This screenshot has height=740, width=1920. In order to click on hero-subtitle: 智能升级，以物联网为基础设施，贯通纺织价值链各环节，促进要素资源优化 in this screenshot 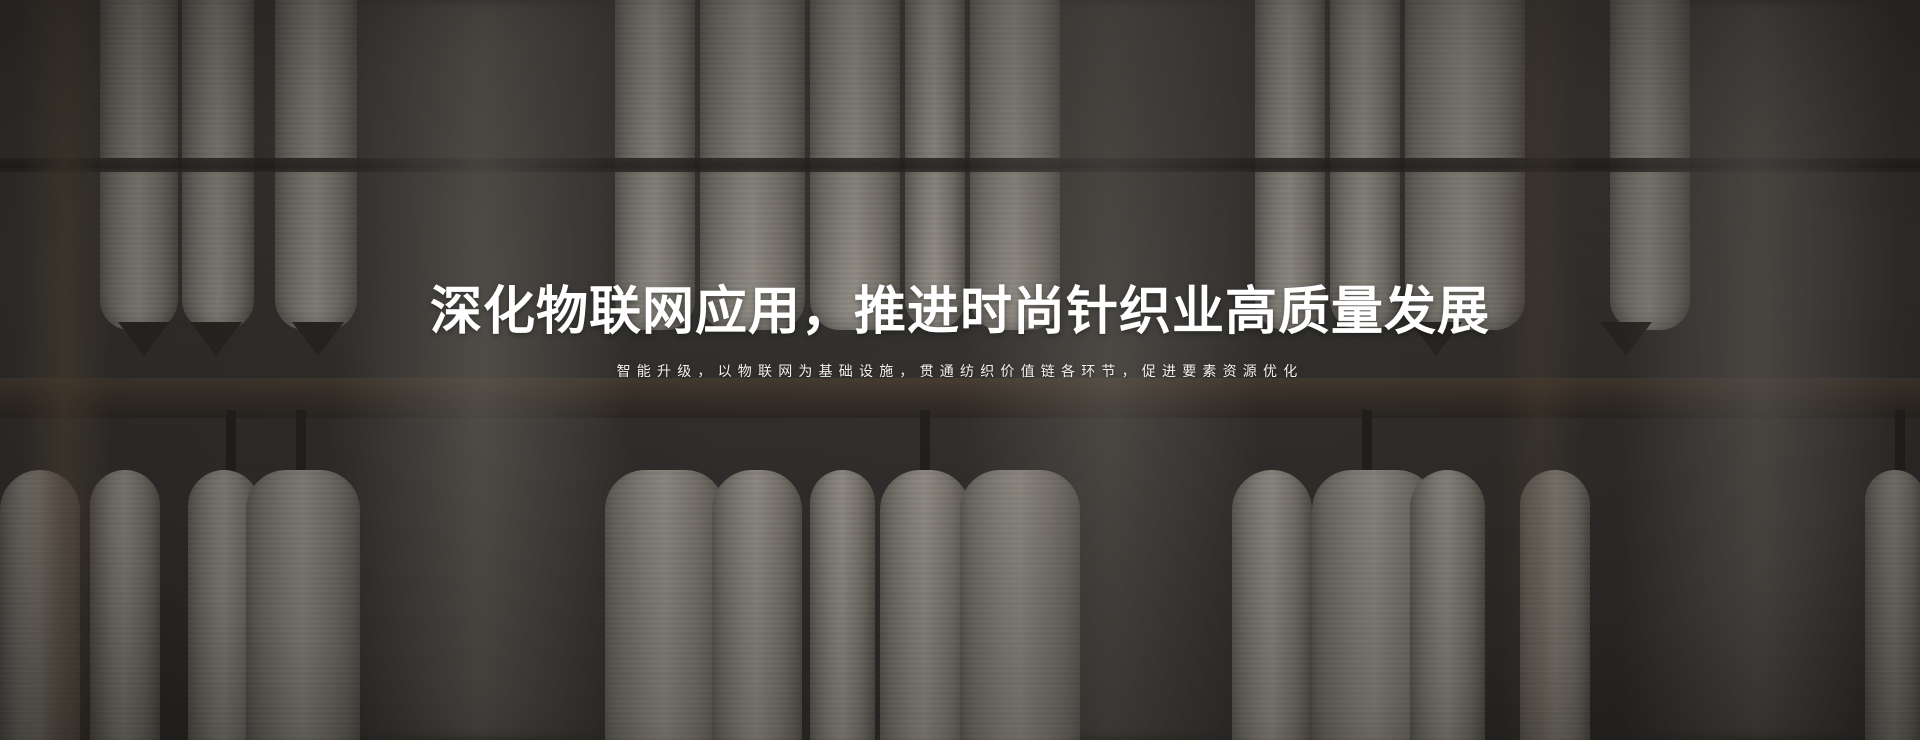, I will do `click(960, 372)`.